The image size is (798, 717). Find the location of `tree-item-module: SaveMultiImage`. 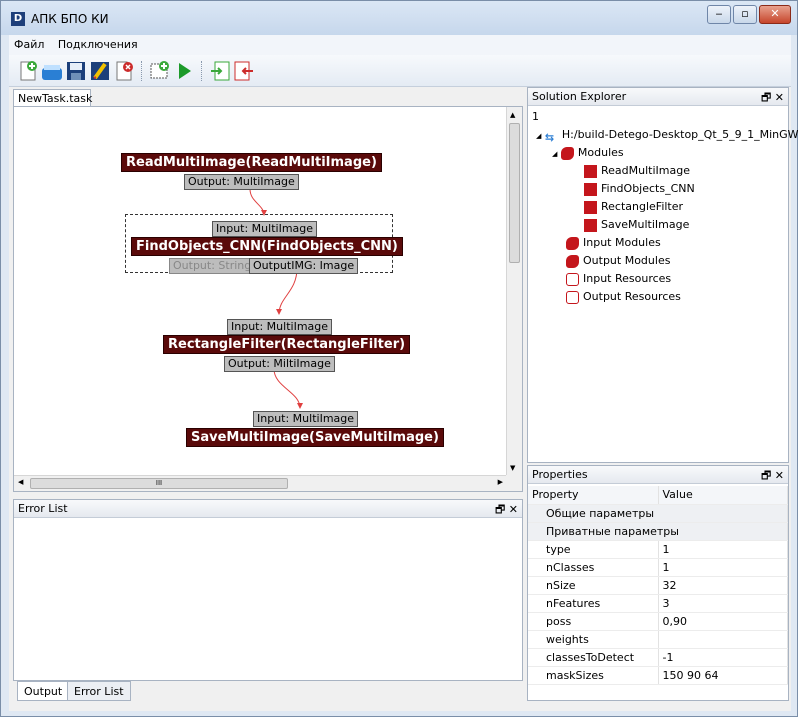

tree-item-module: SaveMultiImage is located at coordinates (636, 225).